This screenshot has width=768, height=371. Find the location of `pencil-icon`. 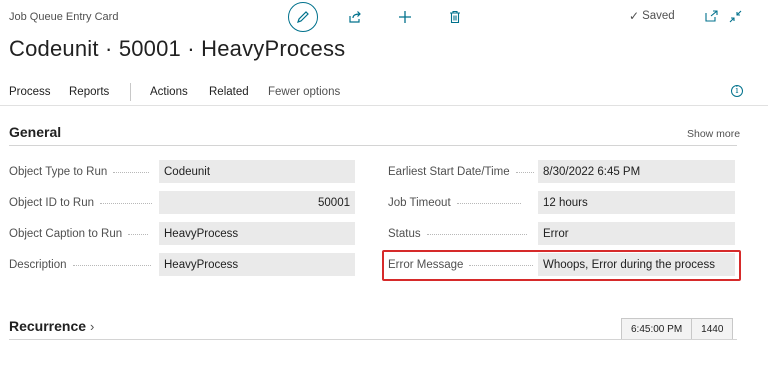

pencil-icon is located at coordinates (303, 17).